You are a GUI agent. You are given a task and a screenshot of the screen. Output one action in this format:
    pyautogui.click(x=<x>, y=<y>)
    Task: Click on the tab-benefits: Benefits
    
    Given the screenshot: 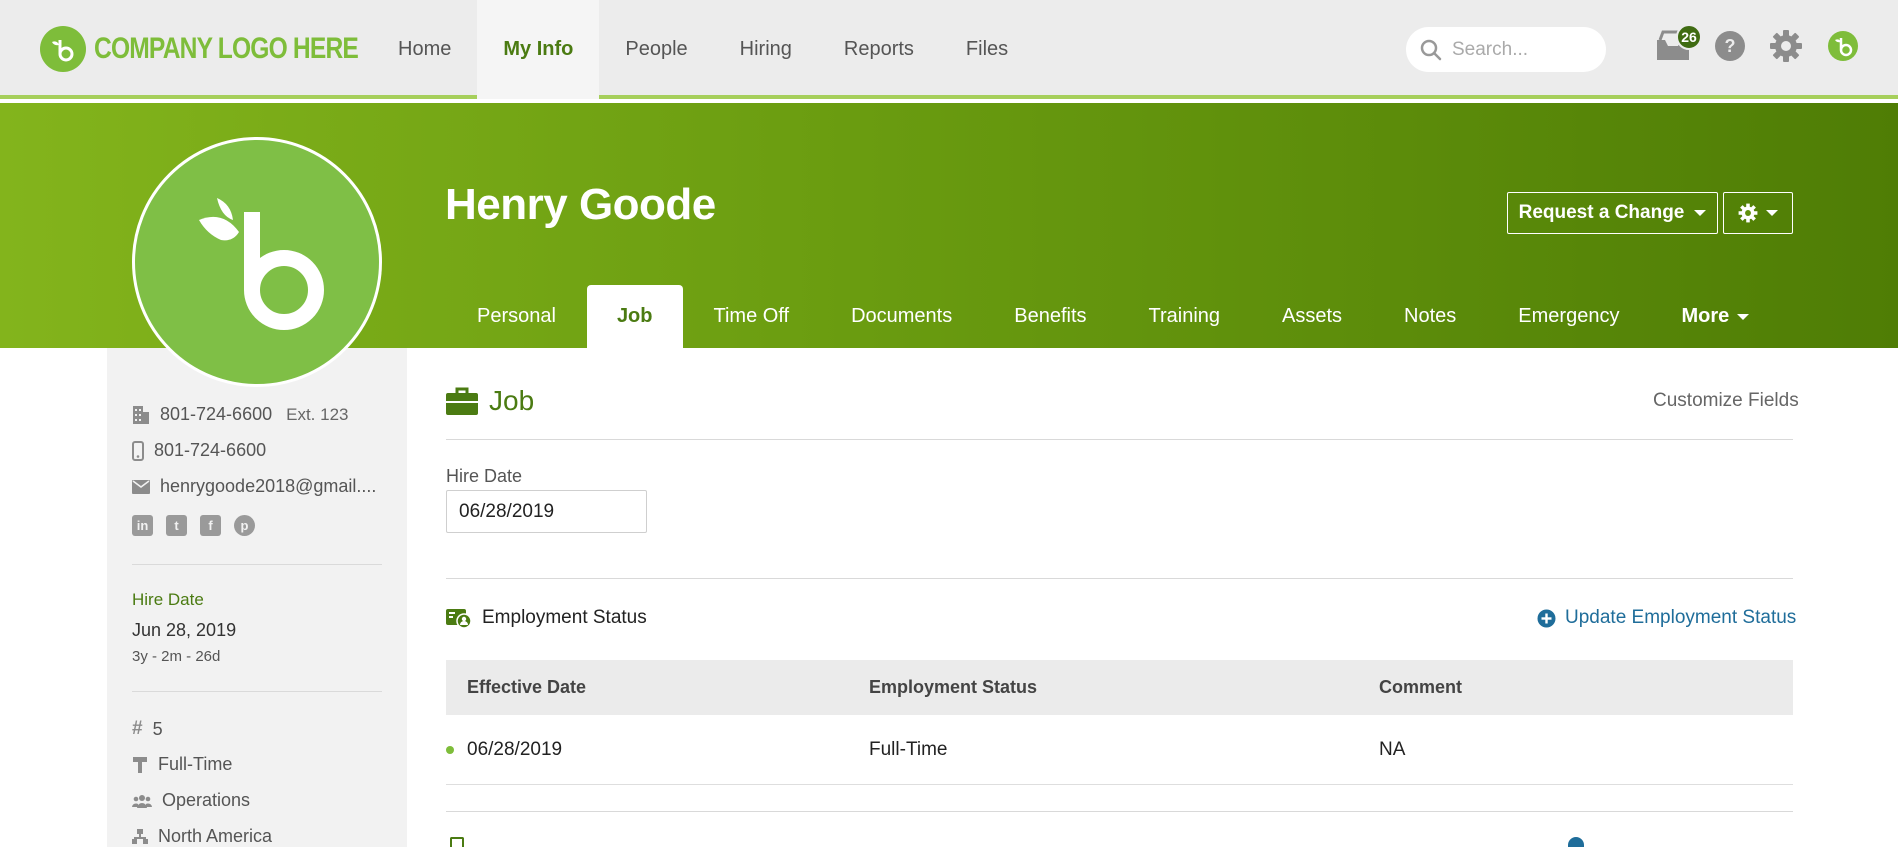 What is the action you would take?
    pyautogui.click(x=1050, y=316)
    